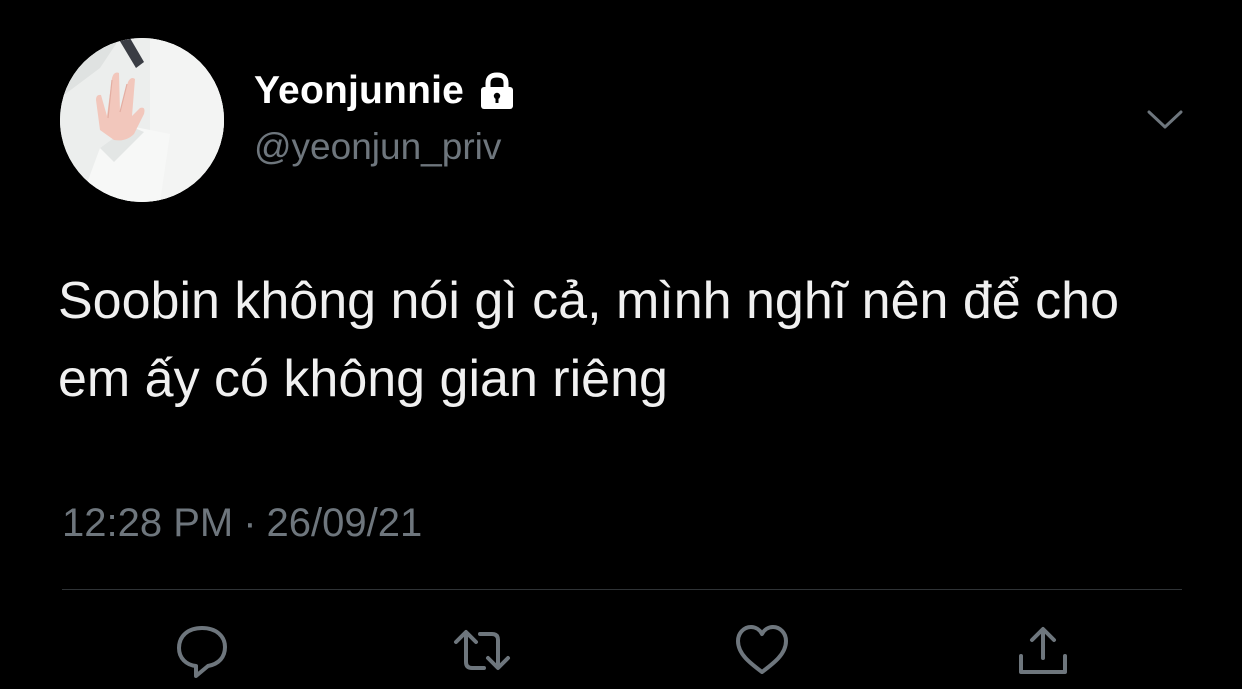  I want to click on lock-icon, so click(497, 91).